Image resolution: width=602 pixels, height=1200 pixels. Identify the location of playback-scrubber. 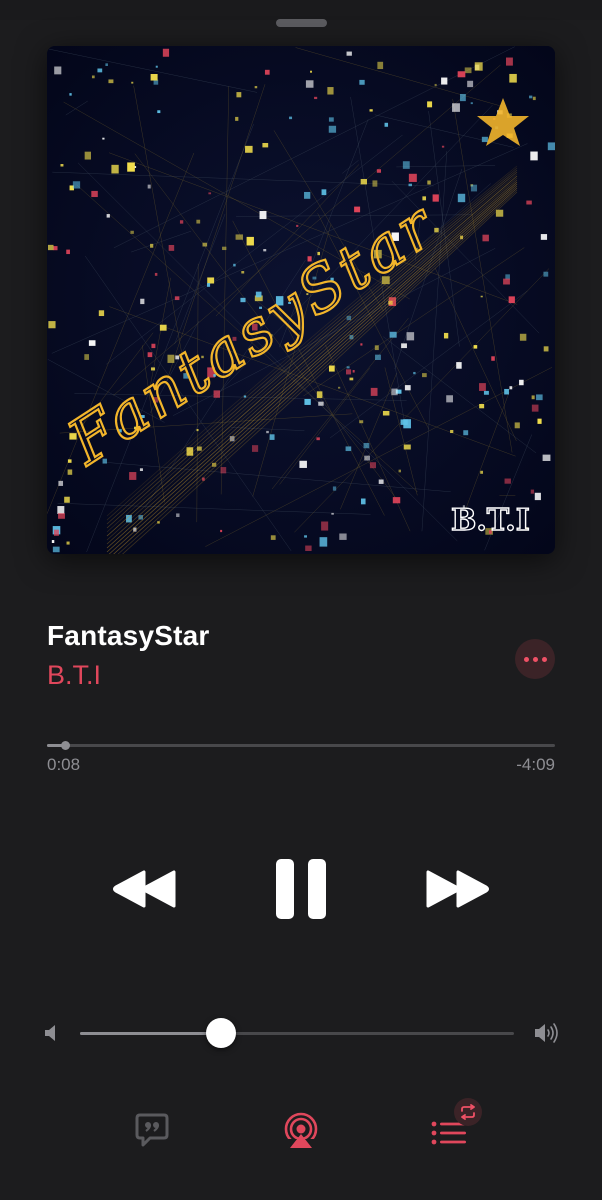
(301, 745).